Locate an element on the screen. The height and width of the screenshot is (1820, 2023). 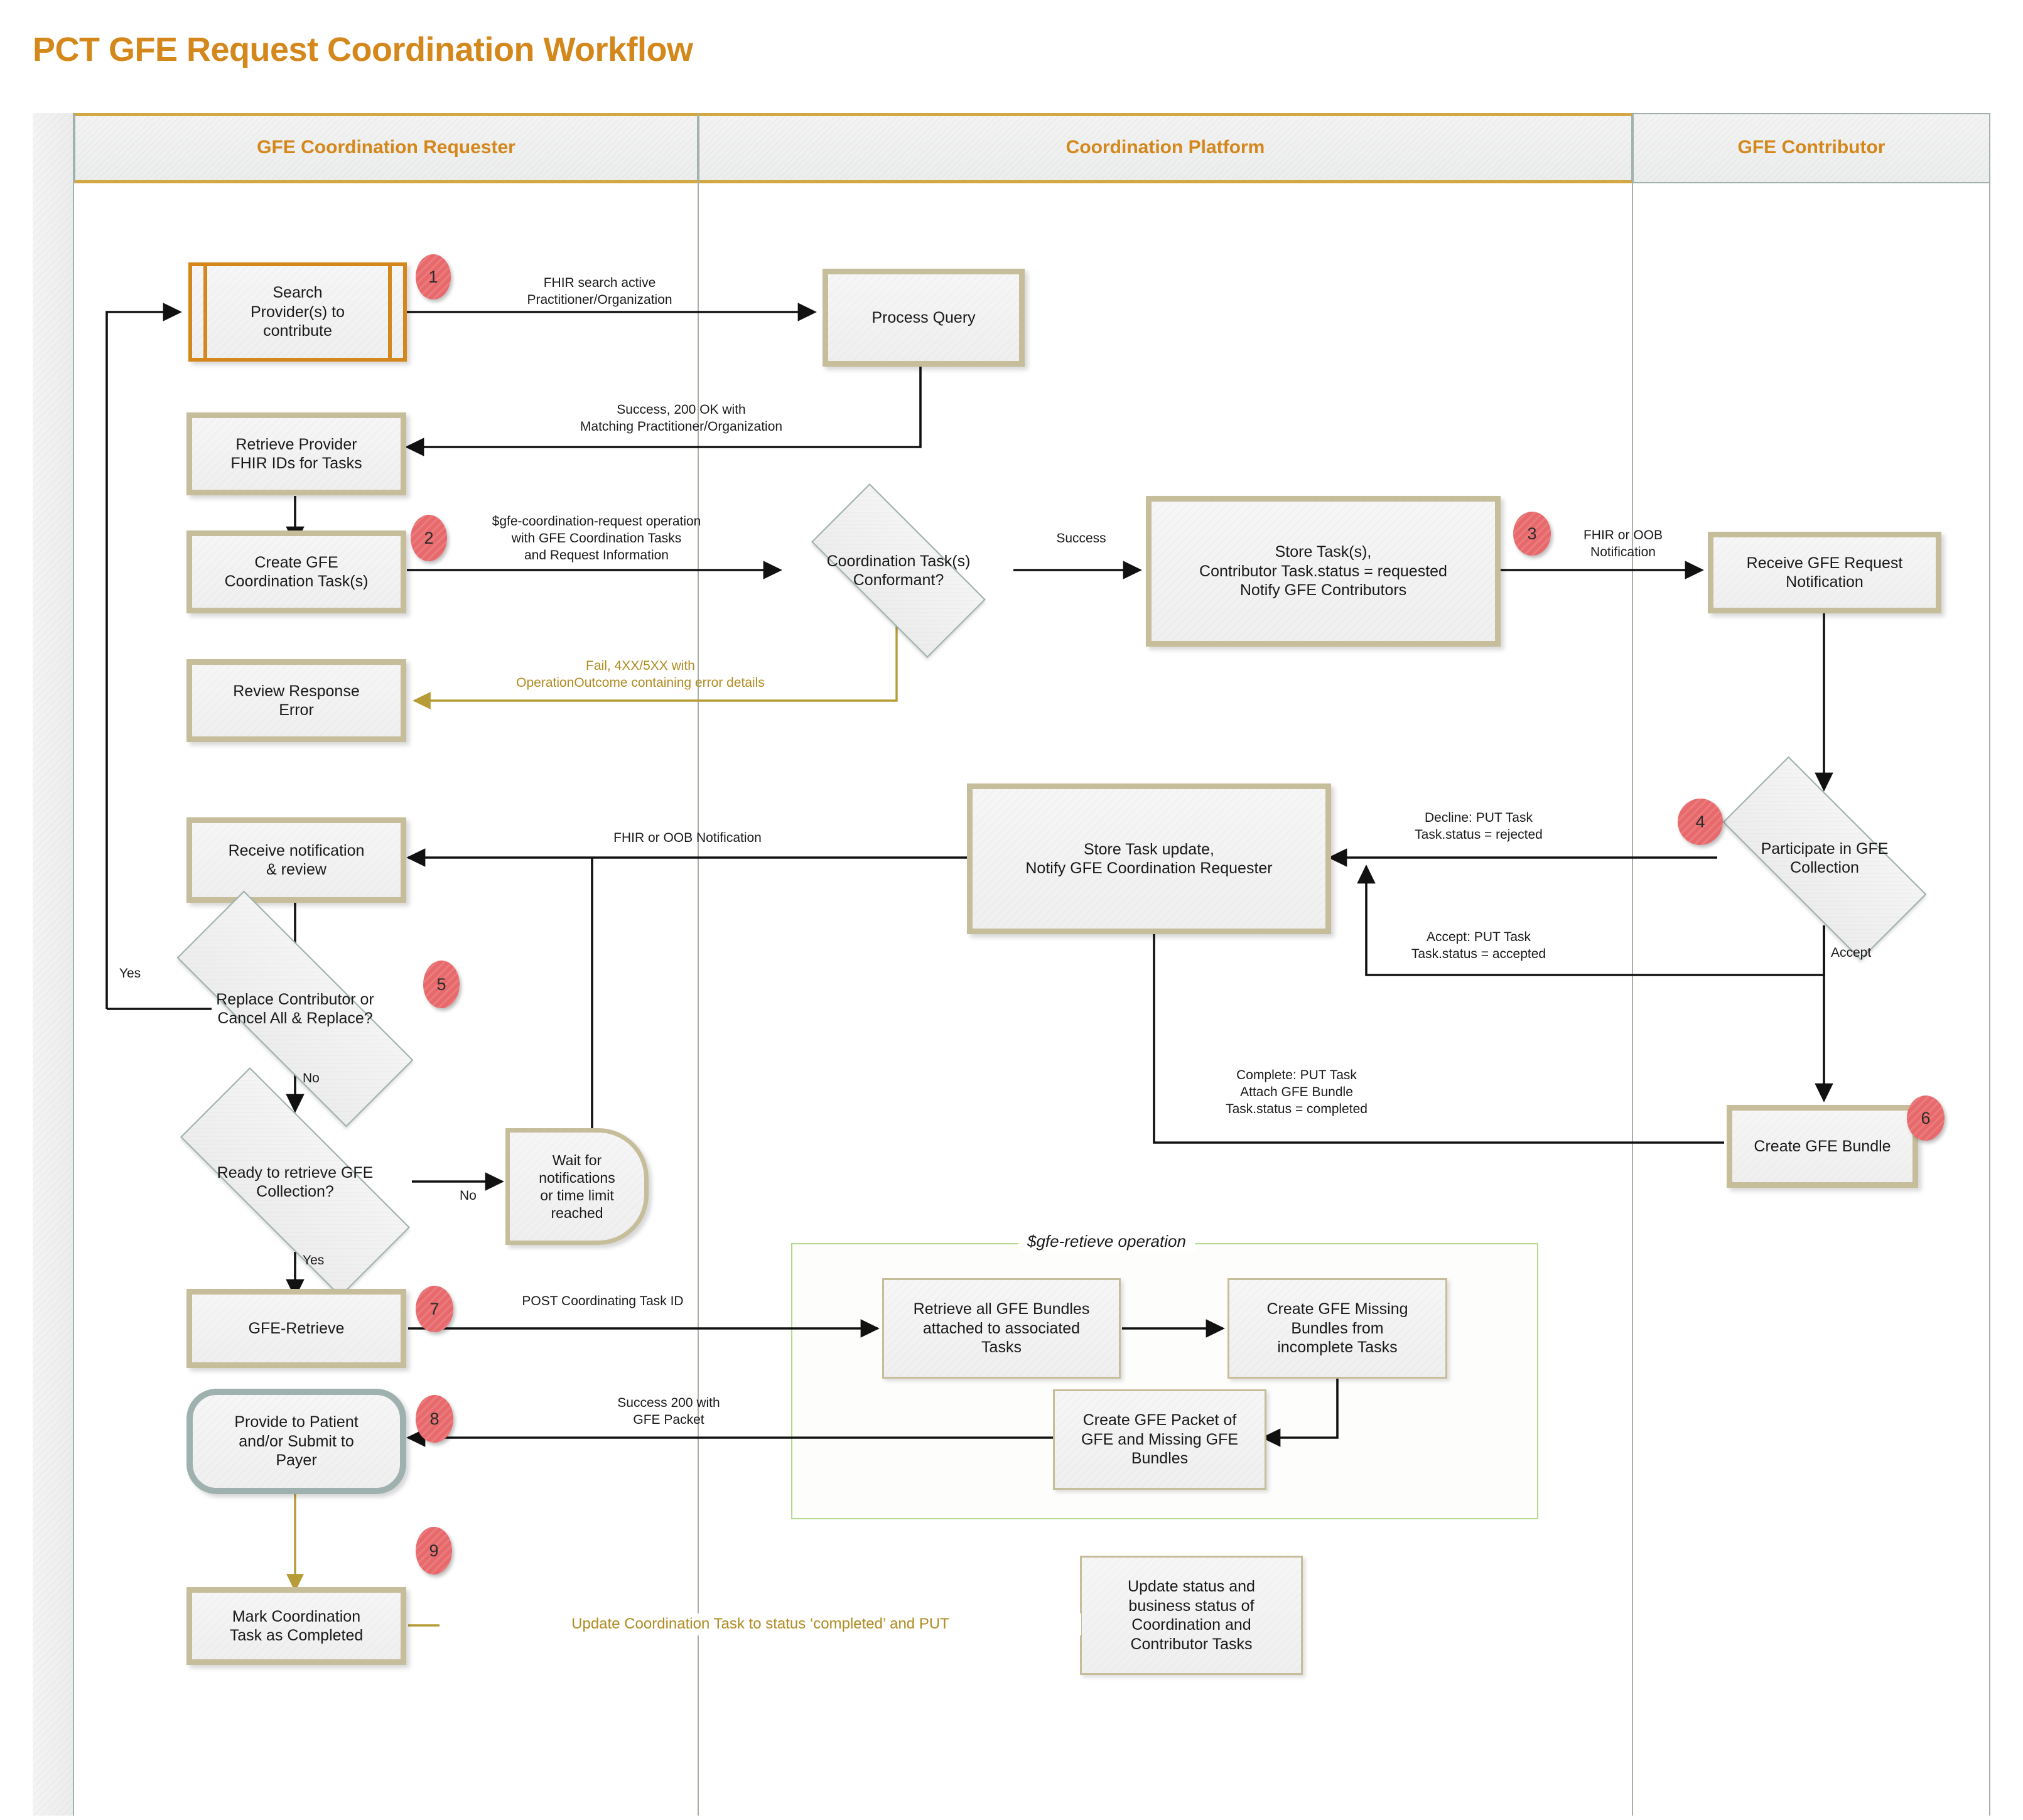
step-badge-2-number: 2 is located at coordinates (429, 537).